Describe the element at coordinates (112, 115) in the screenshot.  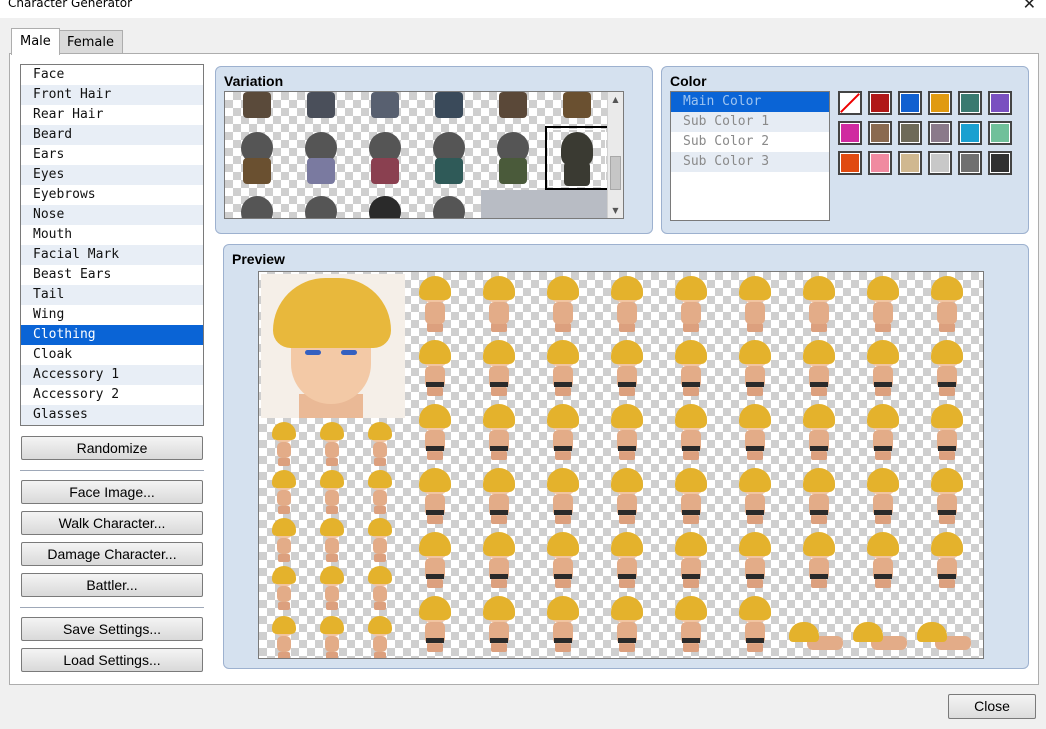
I see `part-item-rear-hair: Rear Hair` at that location.